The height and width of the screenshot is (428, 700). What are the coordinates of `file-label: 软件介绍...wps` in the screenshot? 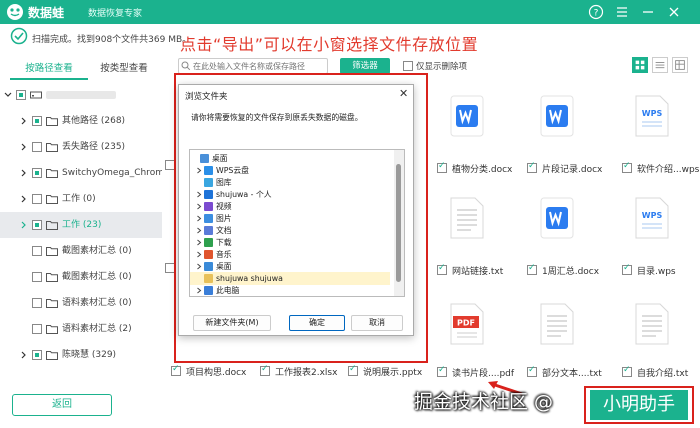 It's located at (668, 170).